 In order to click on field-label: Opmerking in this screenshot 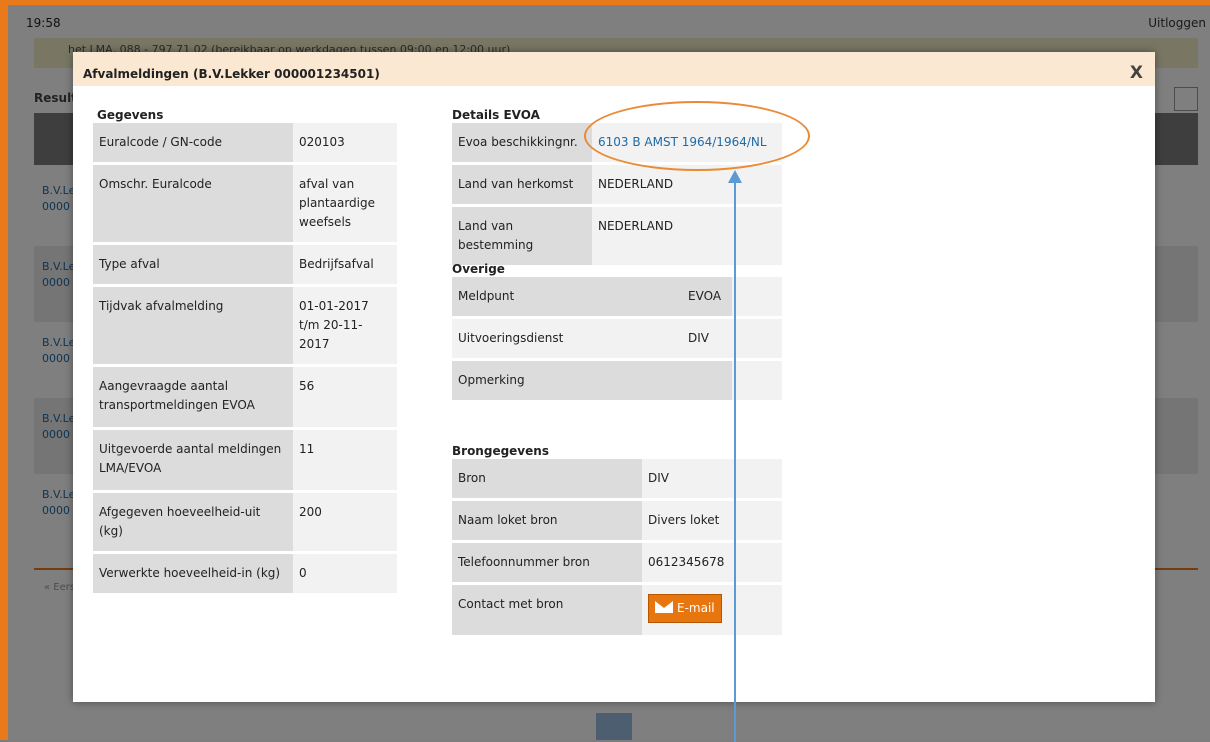, I will do `click(592, 380)`.